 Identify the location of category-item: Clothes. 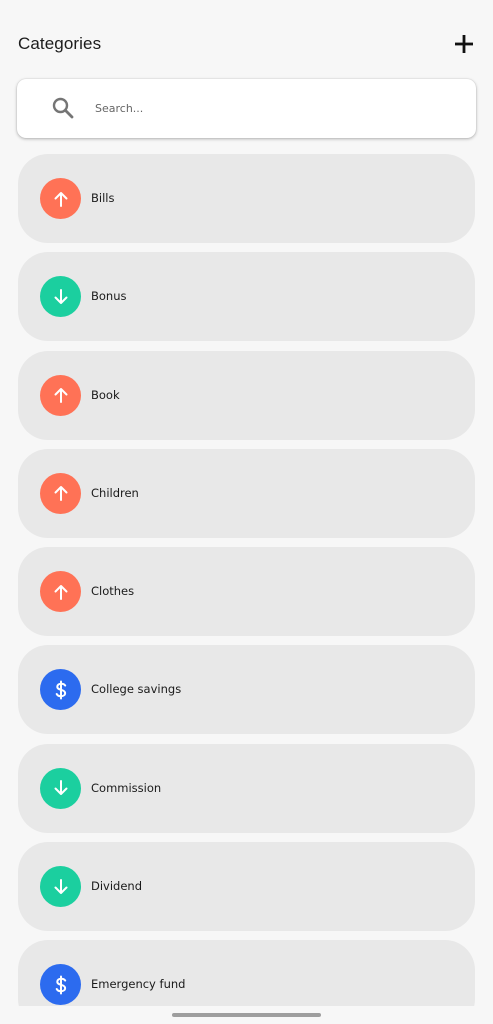
(246, 592).